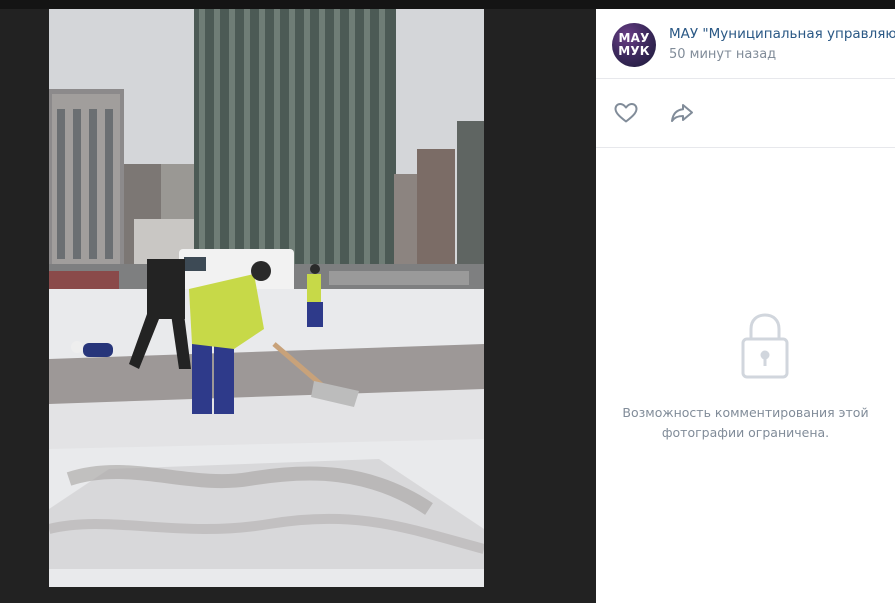 The height and width of the screenshot is (603, 895). Describe the element at coordinates (447, 4) in the screenshot. I see `top-strip` at that location.